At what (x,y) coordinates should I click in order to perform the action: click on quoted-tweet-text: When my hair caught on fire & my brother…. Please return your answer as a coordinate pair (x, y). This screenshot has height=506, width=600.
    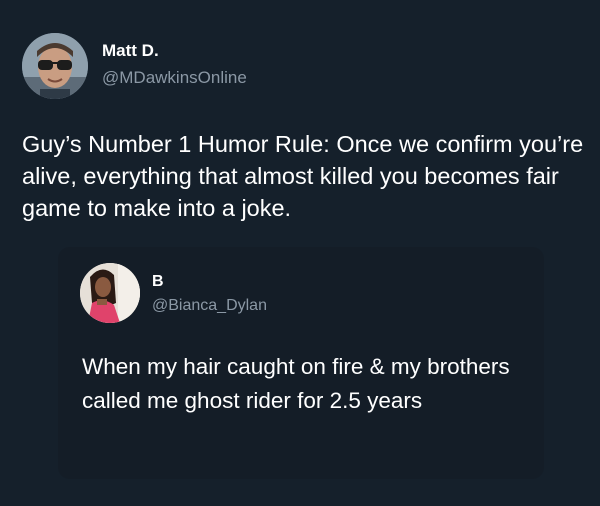
    Looking at the image, I should click on (296, 383).